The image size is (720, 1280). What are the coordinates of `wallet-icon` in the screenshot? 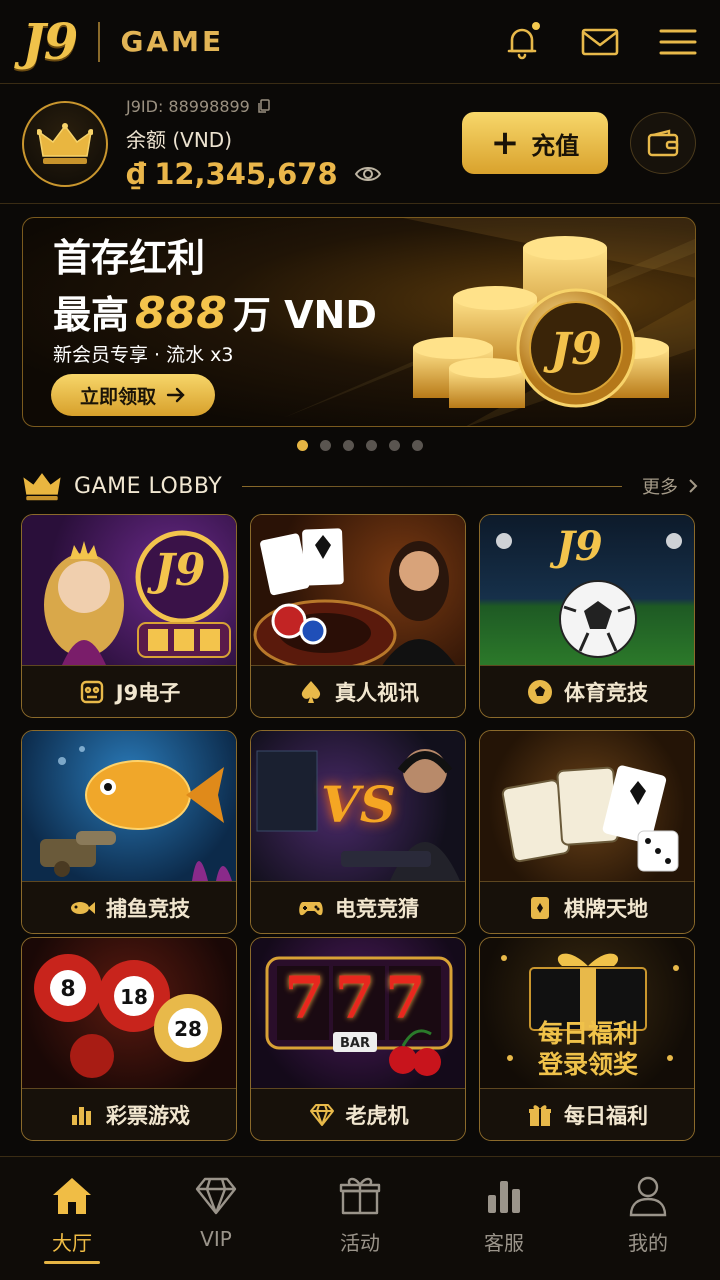 It's located at (663, 143).